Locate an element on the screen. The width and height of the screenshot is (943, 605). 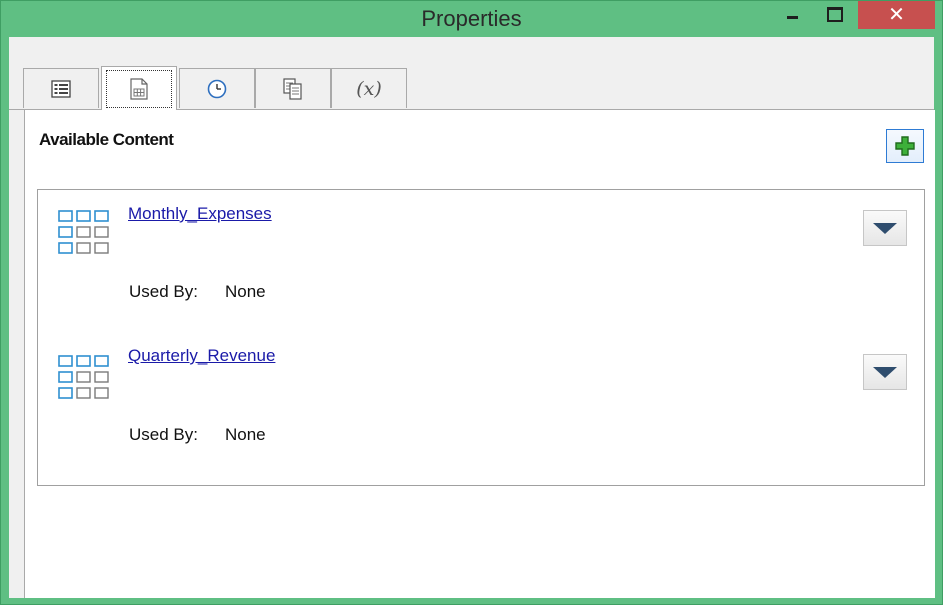
content-item-link: Monthly_Expenses is located at coordinates (200, 214).